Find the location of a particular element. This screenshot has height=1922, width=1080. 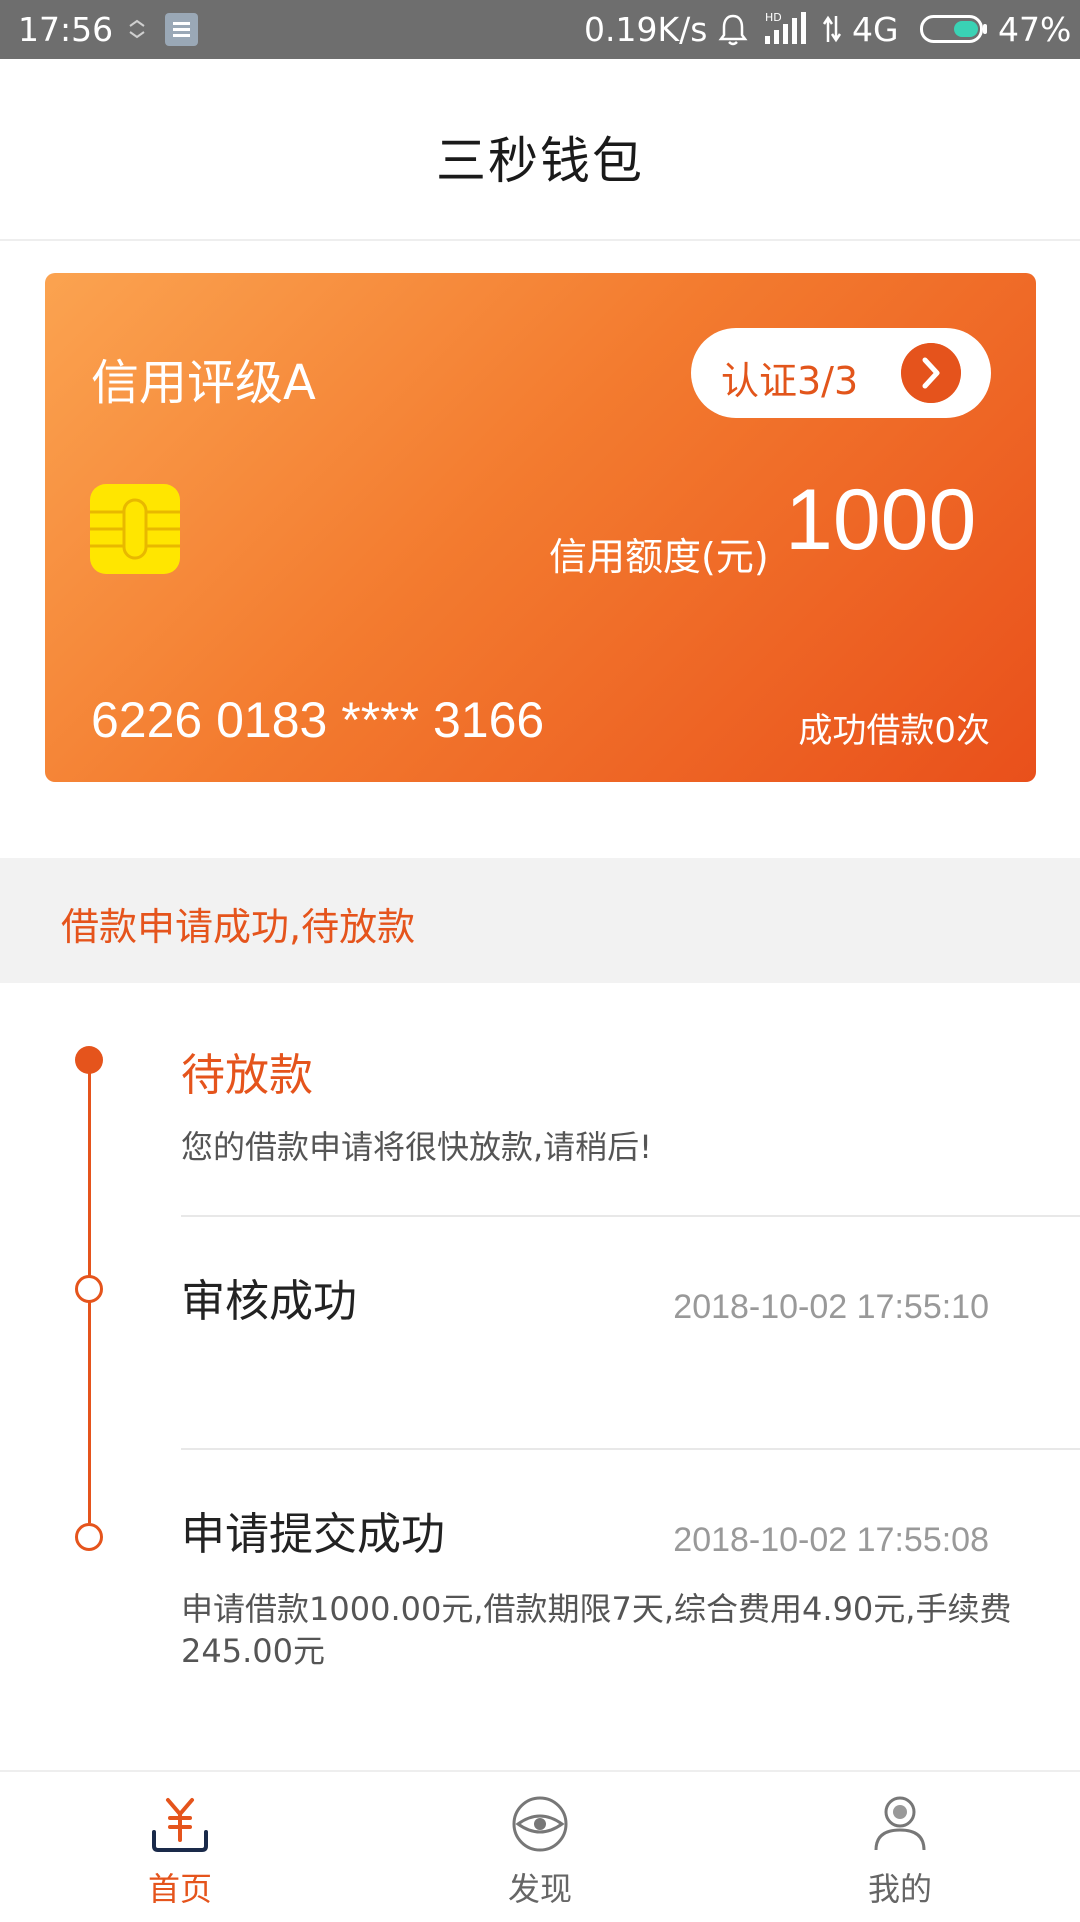

timeline-step-time: 2018-10-02 17:55:10 is located at coordinates (831, 1307).